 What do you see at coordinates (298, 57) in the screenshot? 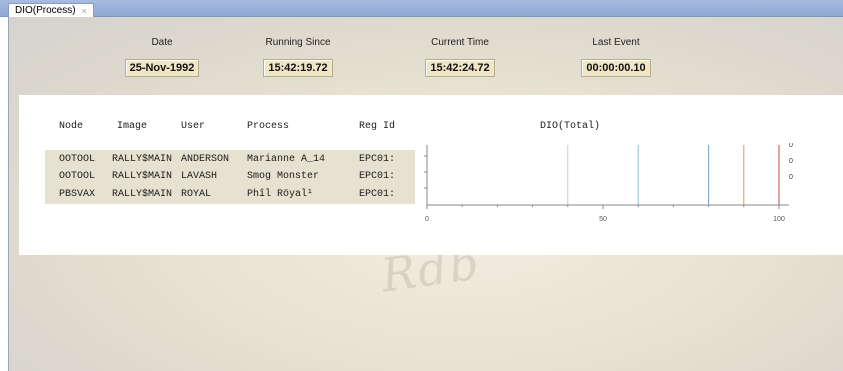
I see `stat-running-since: Running Since 15:42:19.72` at bounding box center [298, 57].